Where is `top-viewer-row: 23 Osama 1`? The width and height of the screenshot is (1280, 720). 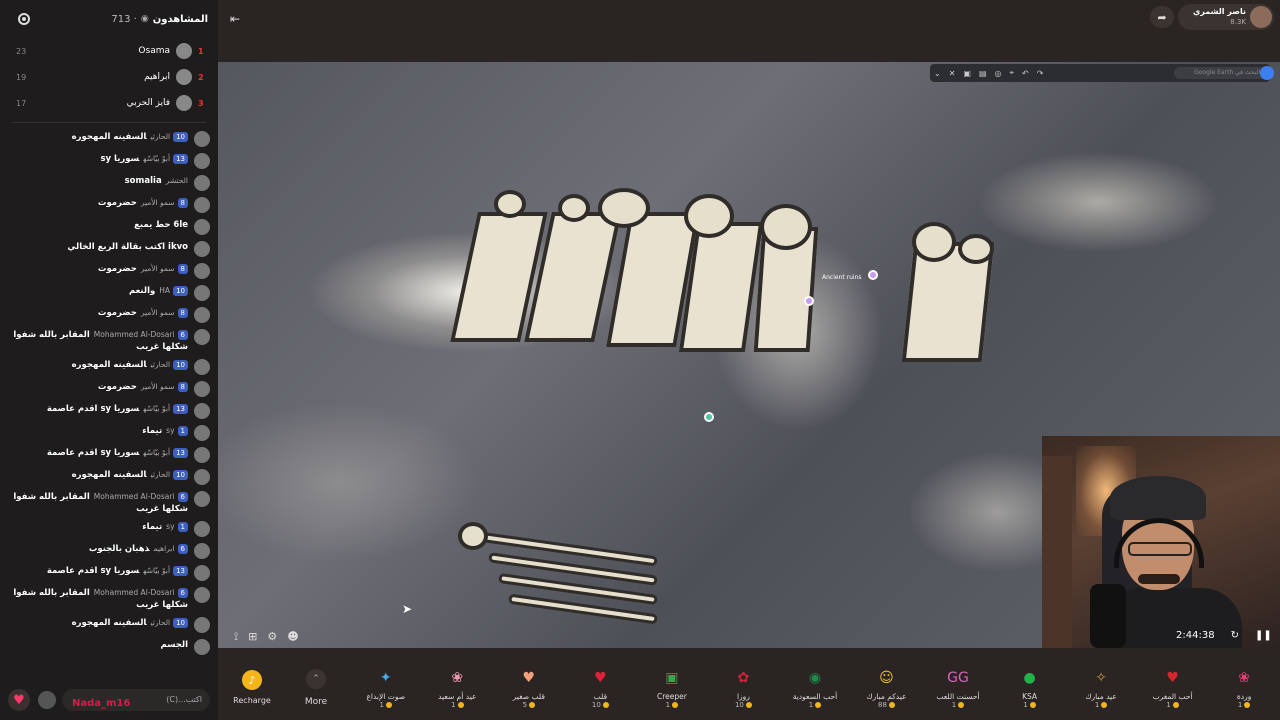
top-viewer-row: 23 Osama 1 is located at coordinates (109, 51).